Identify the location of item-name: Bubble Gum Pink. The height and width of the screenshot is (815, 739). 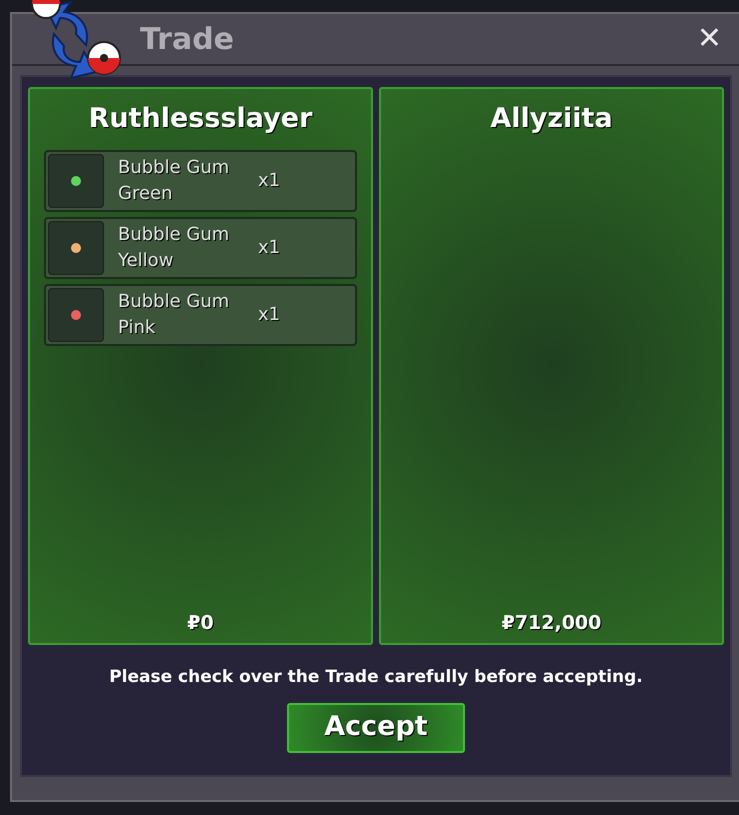
(174, 315).